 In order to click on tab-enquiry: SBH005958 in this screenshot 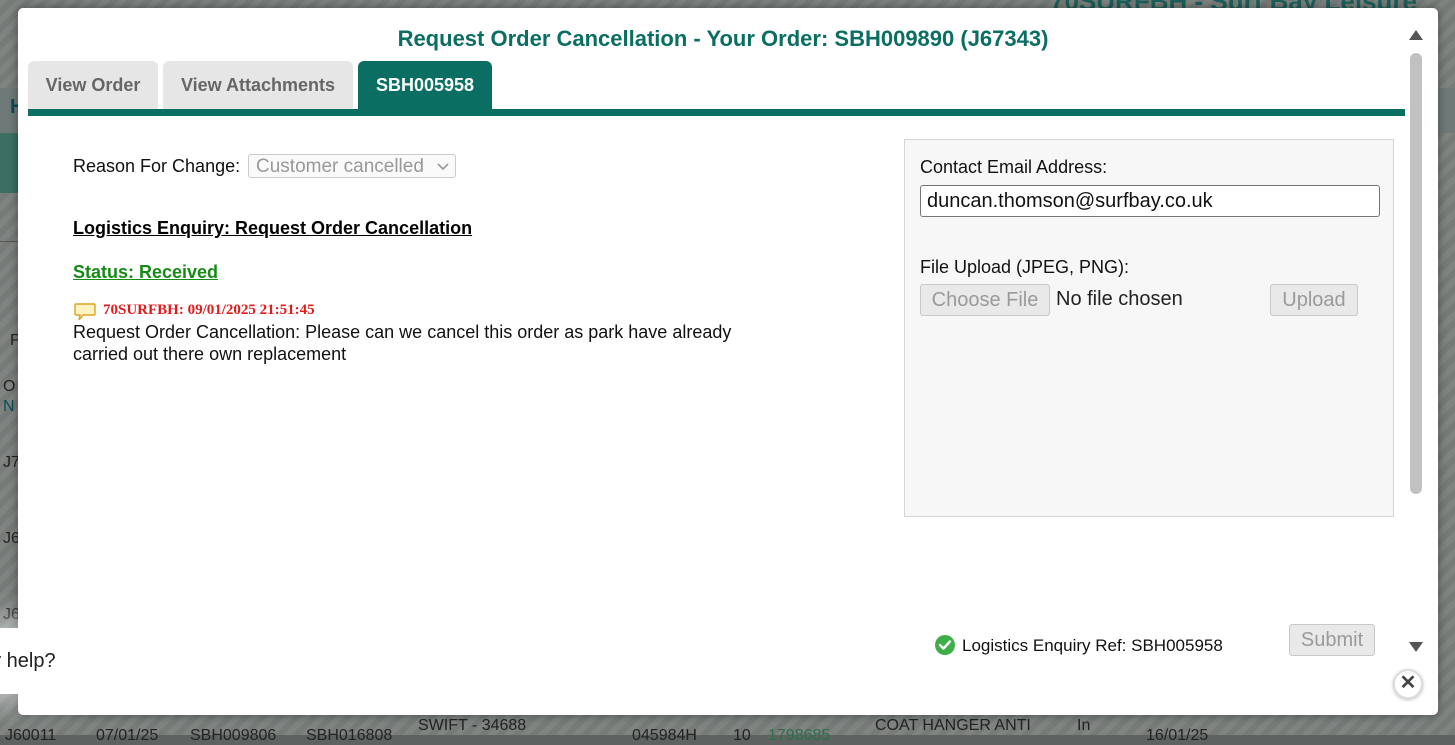, I will do `click(425, 85)`.